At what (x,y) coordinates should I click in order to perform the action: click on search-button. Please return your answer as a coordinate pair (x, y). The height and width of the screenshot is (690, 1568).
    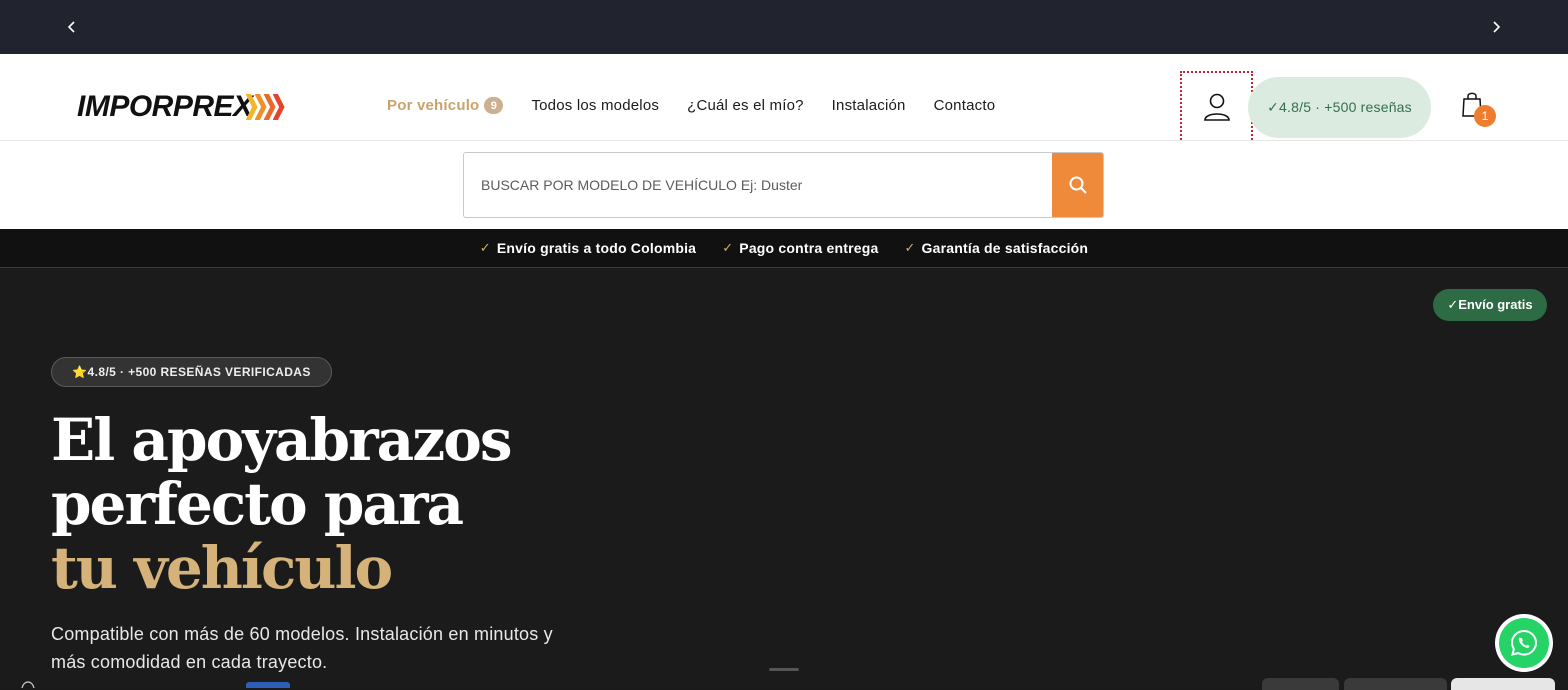
    Looking at the image, I should click on (1077, 185).